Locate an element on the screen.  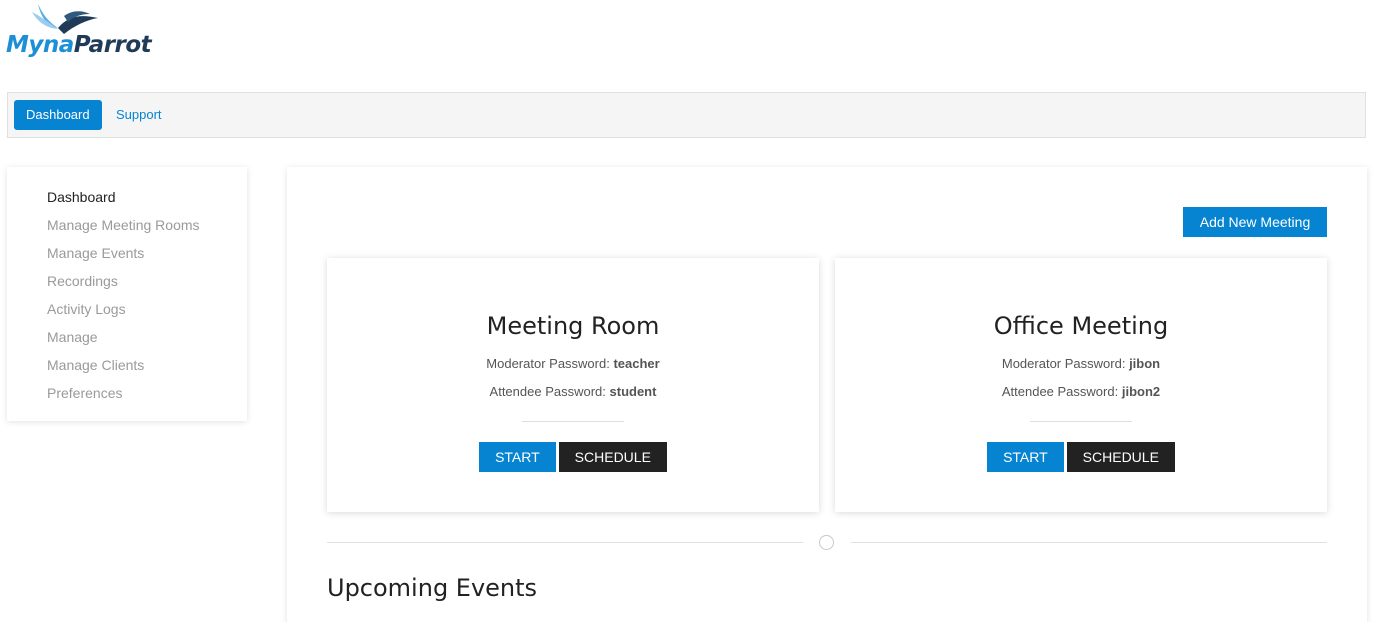
meeting-title: Office Meeting is located at coordinates (1081, 326).